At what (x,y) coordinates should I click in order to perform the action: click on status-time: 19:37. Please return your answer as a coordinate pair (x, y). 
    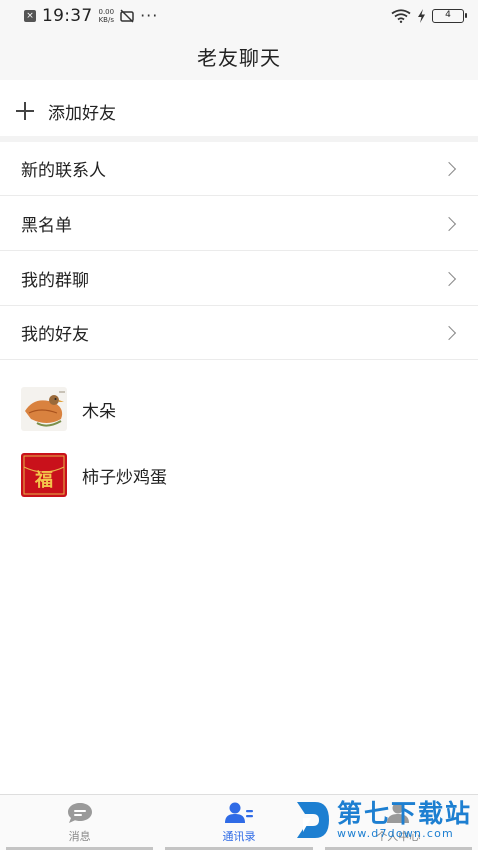
    Looking at the image, I should click on (67, 16).